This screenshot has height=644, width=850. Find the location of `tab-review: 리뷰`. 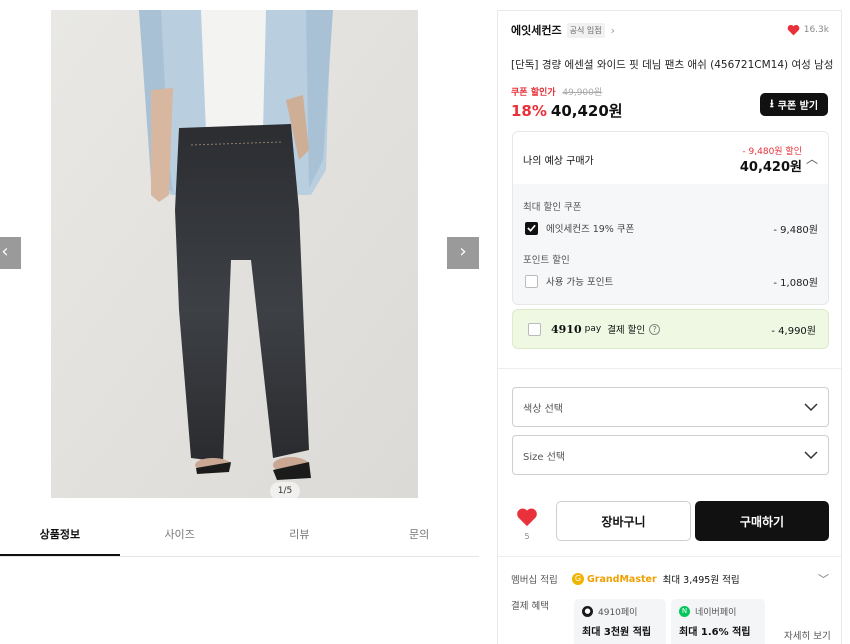

tab-review: 리뷰 is located at coordinates (300, 536).